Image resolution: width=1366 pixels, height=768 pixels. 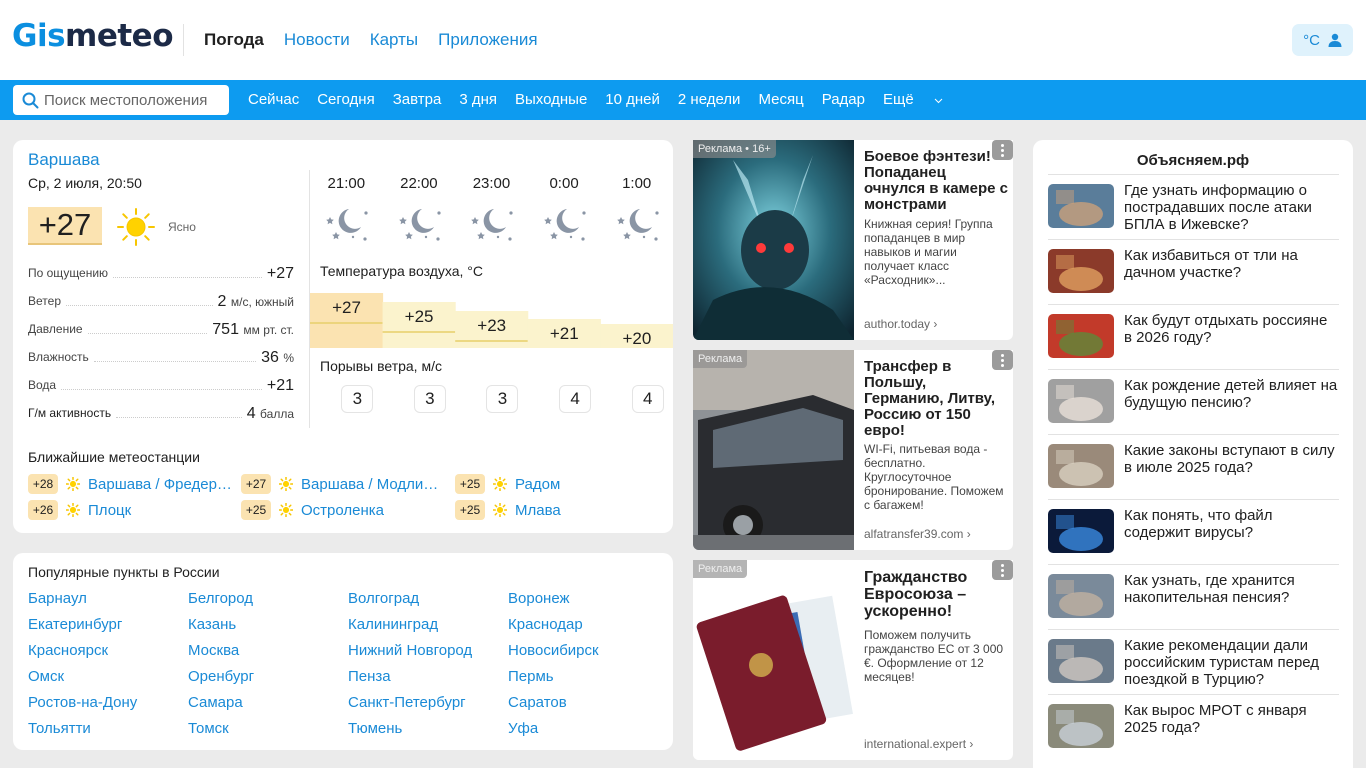 I want to click on city-link: Тольятти, so click(x=108, y=733).